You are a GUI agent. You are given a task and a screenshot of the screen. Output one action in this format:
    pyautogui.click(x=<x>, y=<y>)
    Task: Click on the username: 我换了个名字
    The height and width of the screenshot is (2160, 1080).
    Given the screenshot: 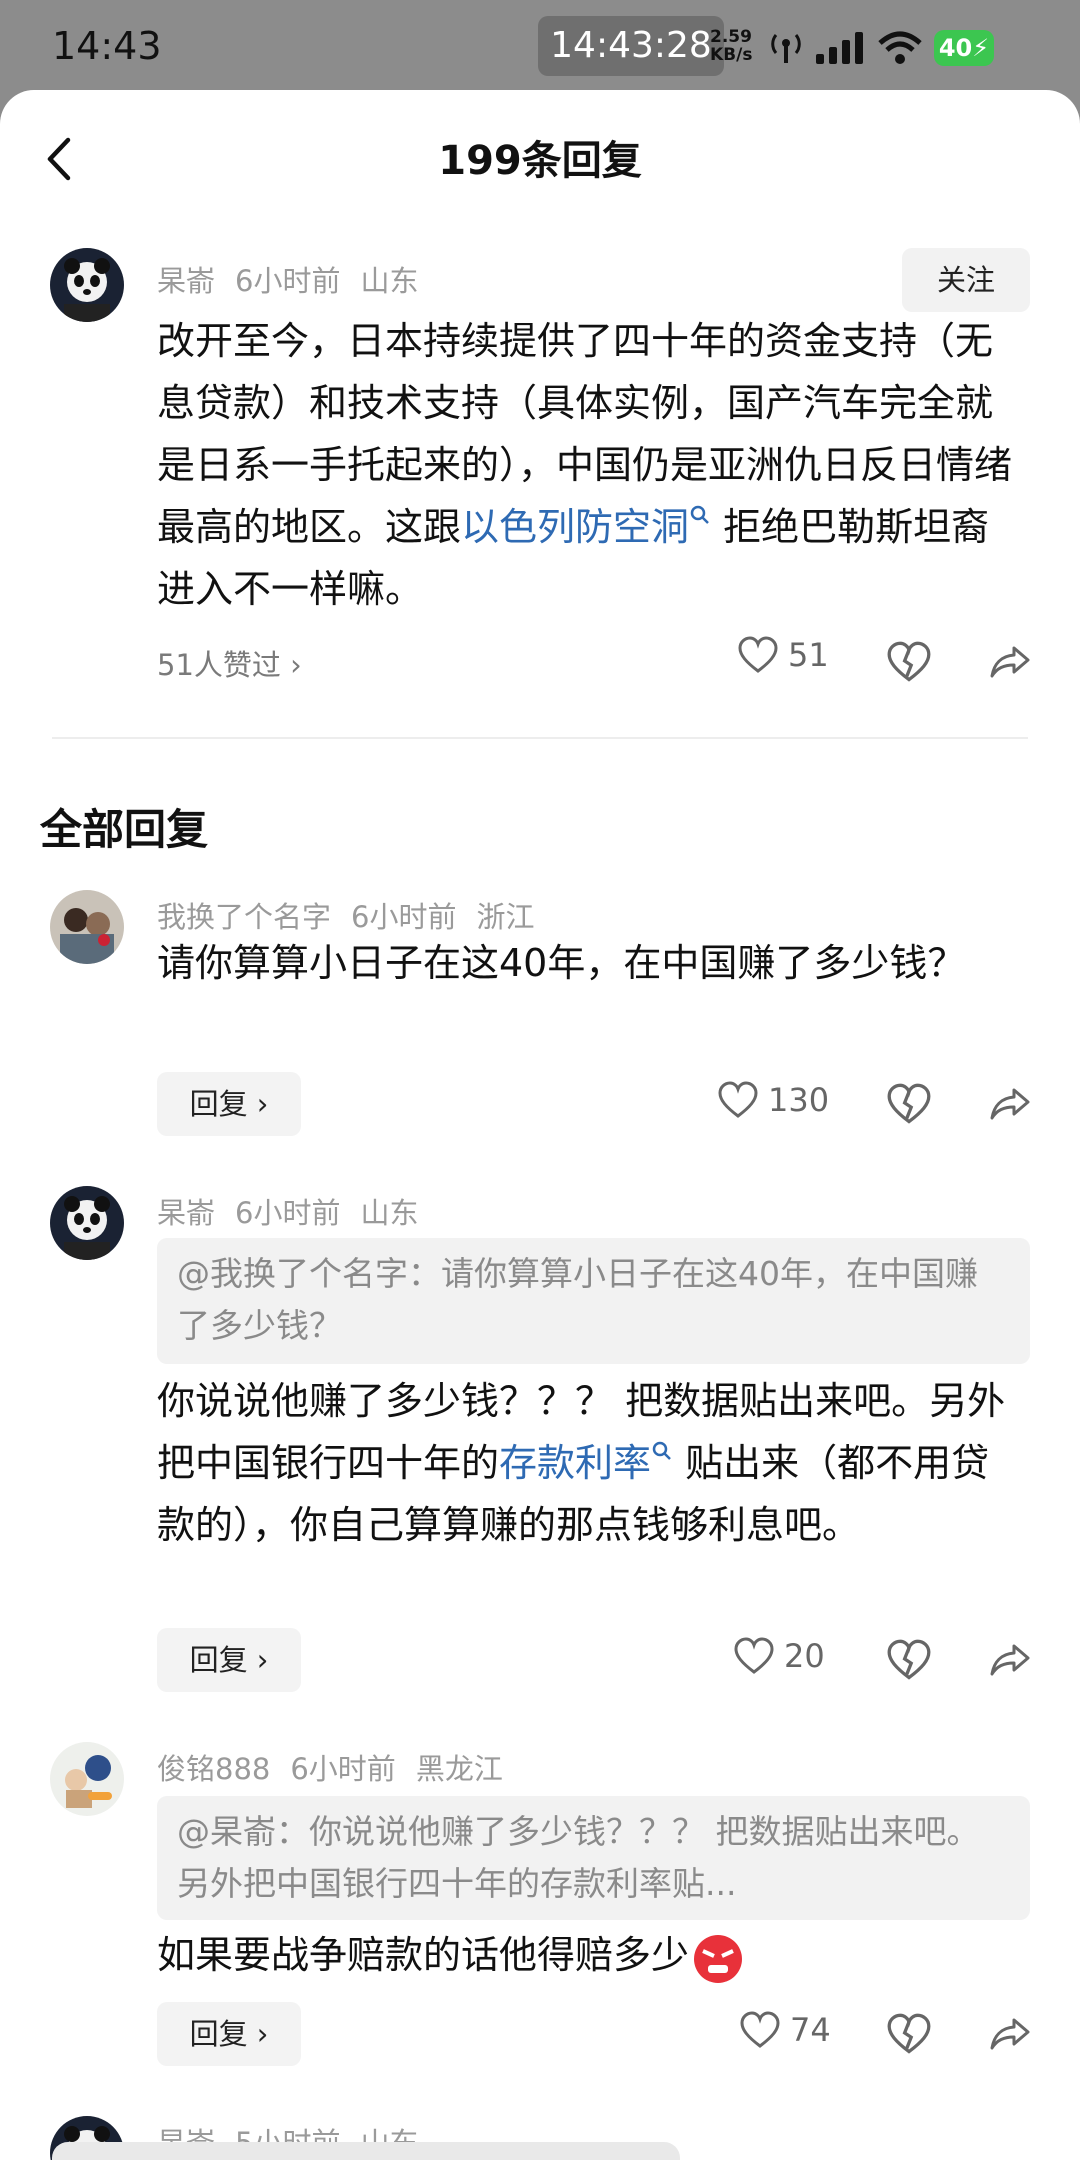 What is the action you would take?
    pyautogui.click(x=244, y=917)
    